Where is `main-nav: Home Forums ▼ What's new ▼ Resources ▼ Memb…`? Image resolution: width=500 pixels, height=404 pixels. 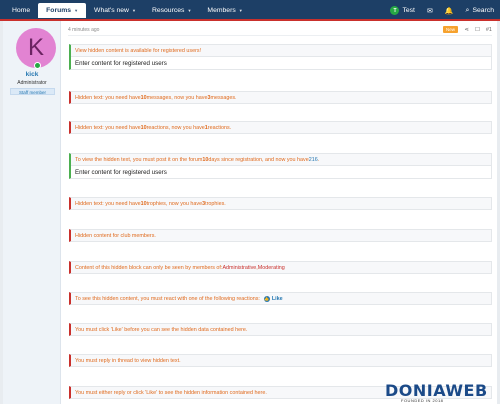 main-nav: Home Forums ▼ What's new ▼ Resources ▼ Memb… is located at coordinates (127, 10).